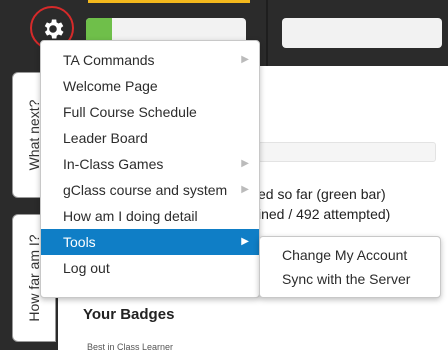  Describe the element at coordinates (150, 242) in the screenshot. I see `menu-item-tools: Tools ▶` at that location.